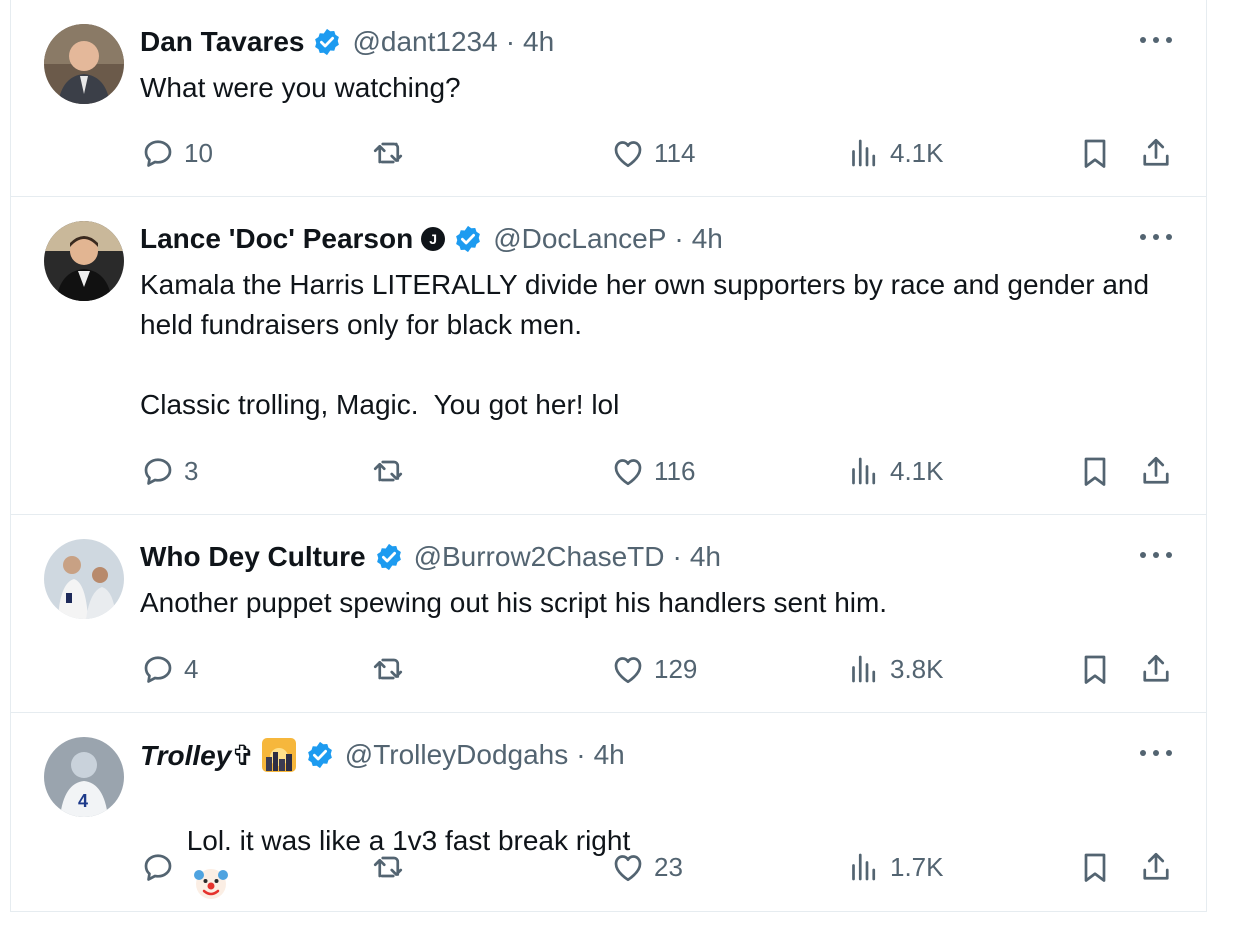 This screenshot has height=941, width=1237. What do you see at coordinates (652, 153) in the screenshot?
I see `like-button: 114` at bounding box center [652, 153].